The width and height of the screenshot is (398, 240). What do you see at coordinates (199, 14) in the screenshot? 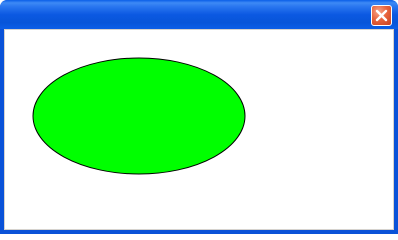
I see `title-bar` at bounding box center [199, 14].